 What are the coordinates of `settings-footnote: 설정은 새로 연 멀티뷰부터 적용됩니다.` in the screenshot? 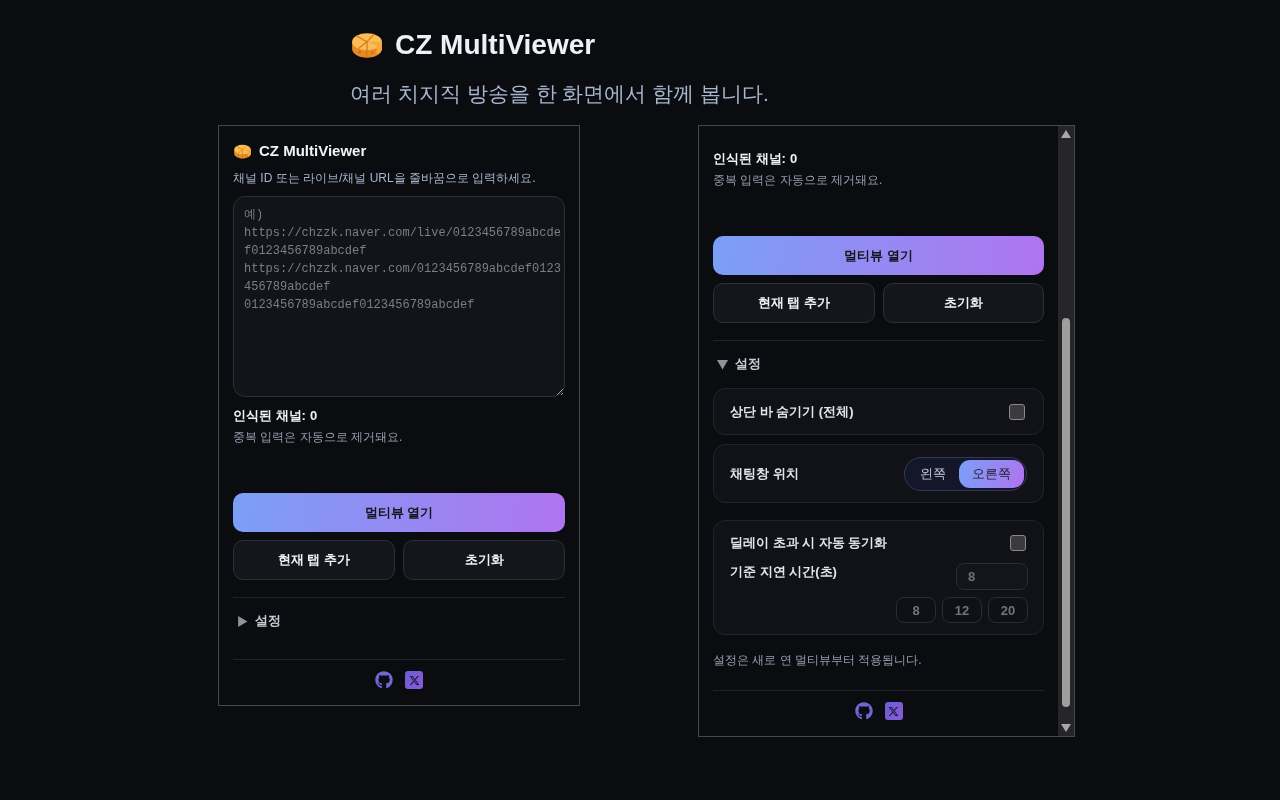 It's located at (818, 660).